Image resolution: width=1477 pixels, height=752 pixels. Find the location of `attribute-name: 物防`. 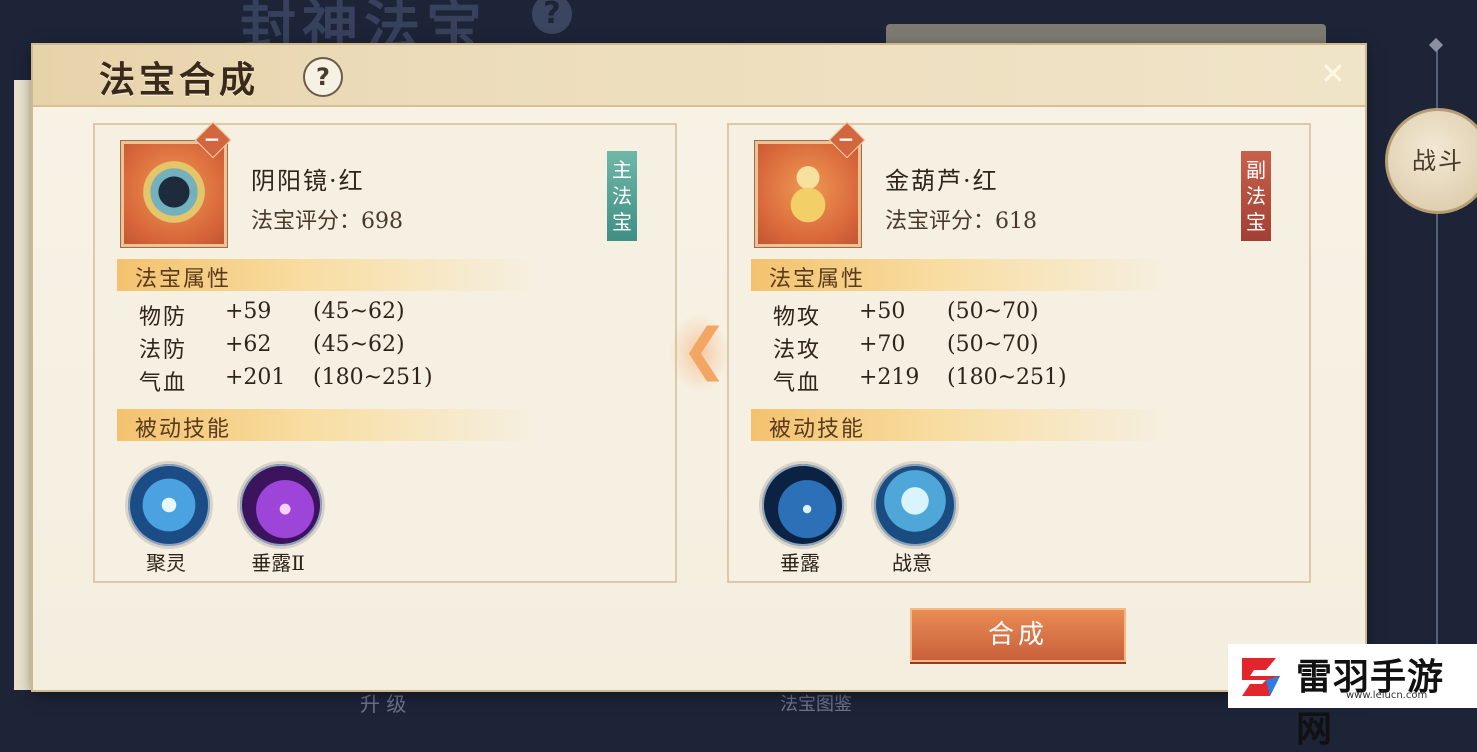

attribute-name: 物防 is located at coordinates (163, 317).